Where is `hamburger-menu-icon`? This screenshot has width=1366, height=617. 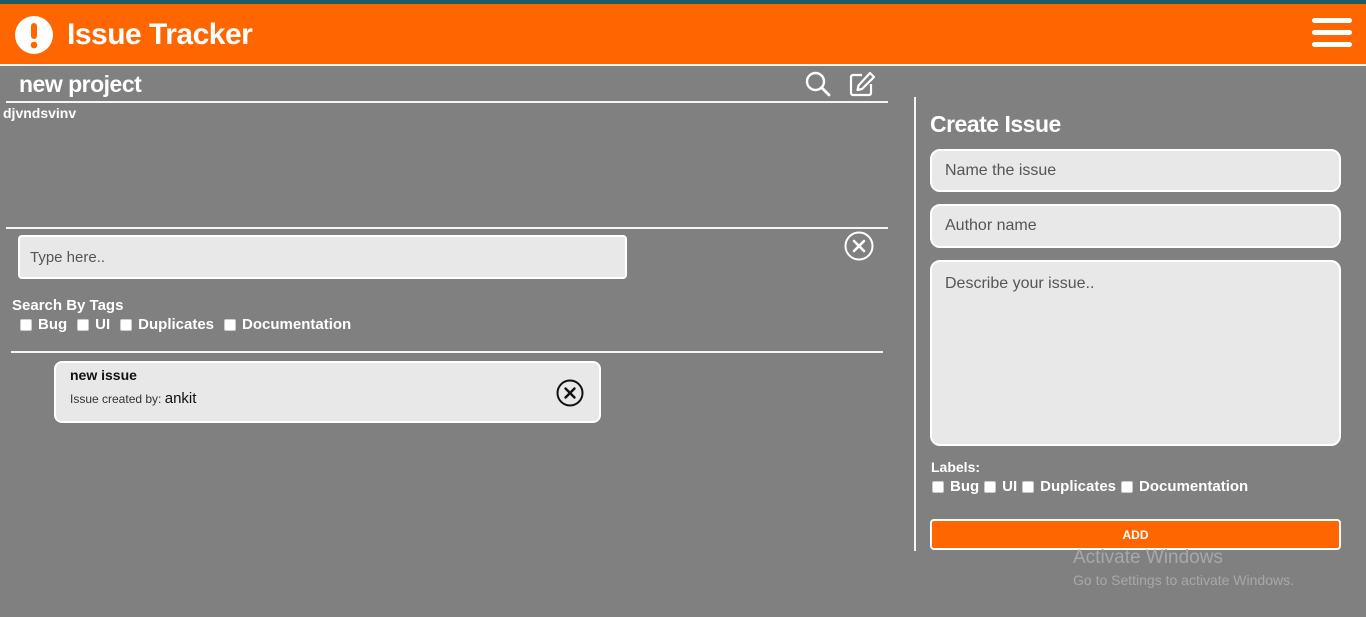 hamburger-menu-icon is located at coordinates (1332, 35).